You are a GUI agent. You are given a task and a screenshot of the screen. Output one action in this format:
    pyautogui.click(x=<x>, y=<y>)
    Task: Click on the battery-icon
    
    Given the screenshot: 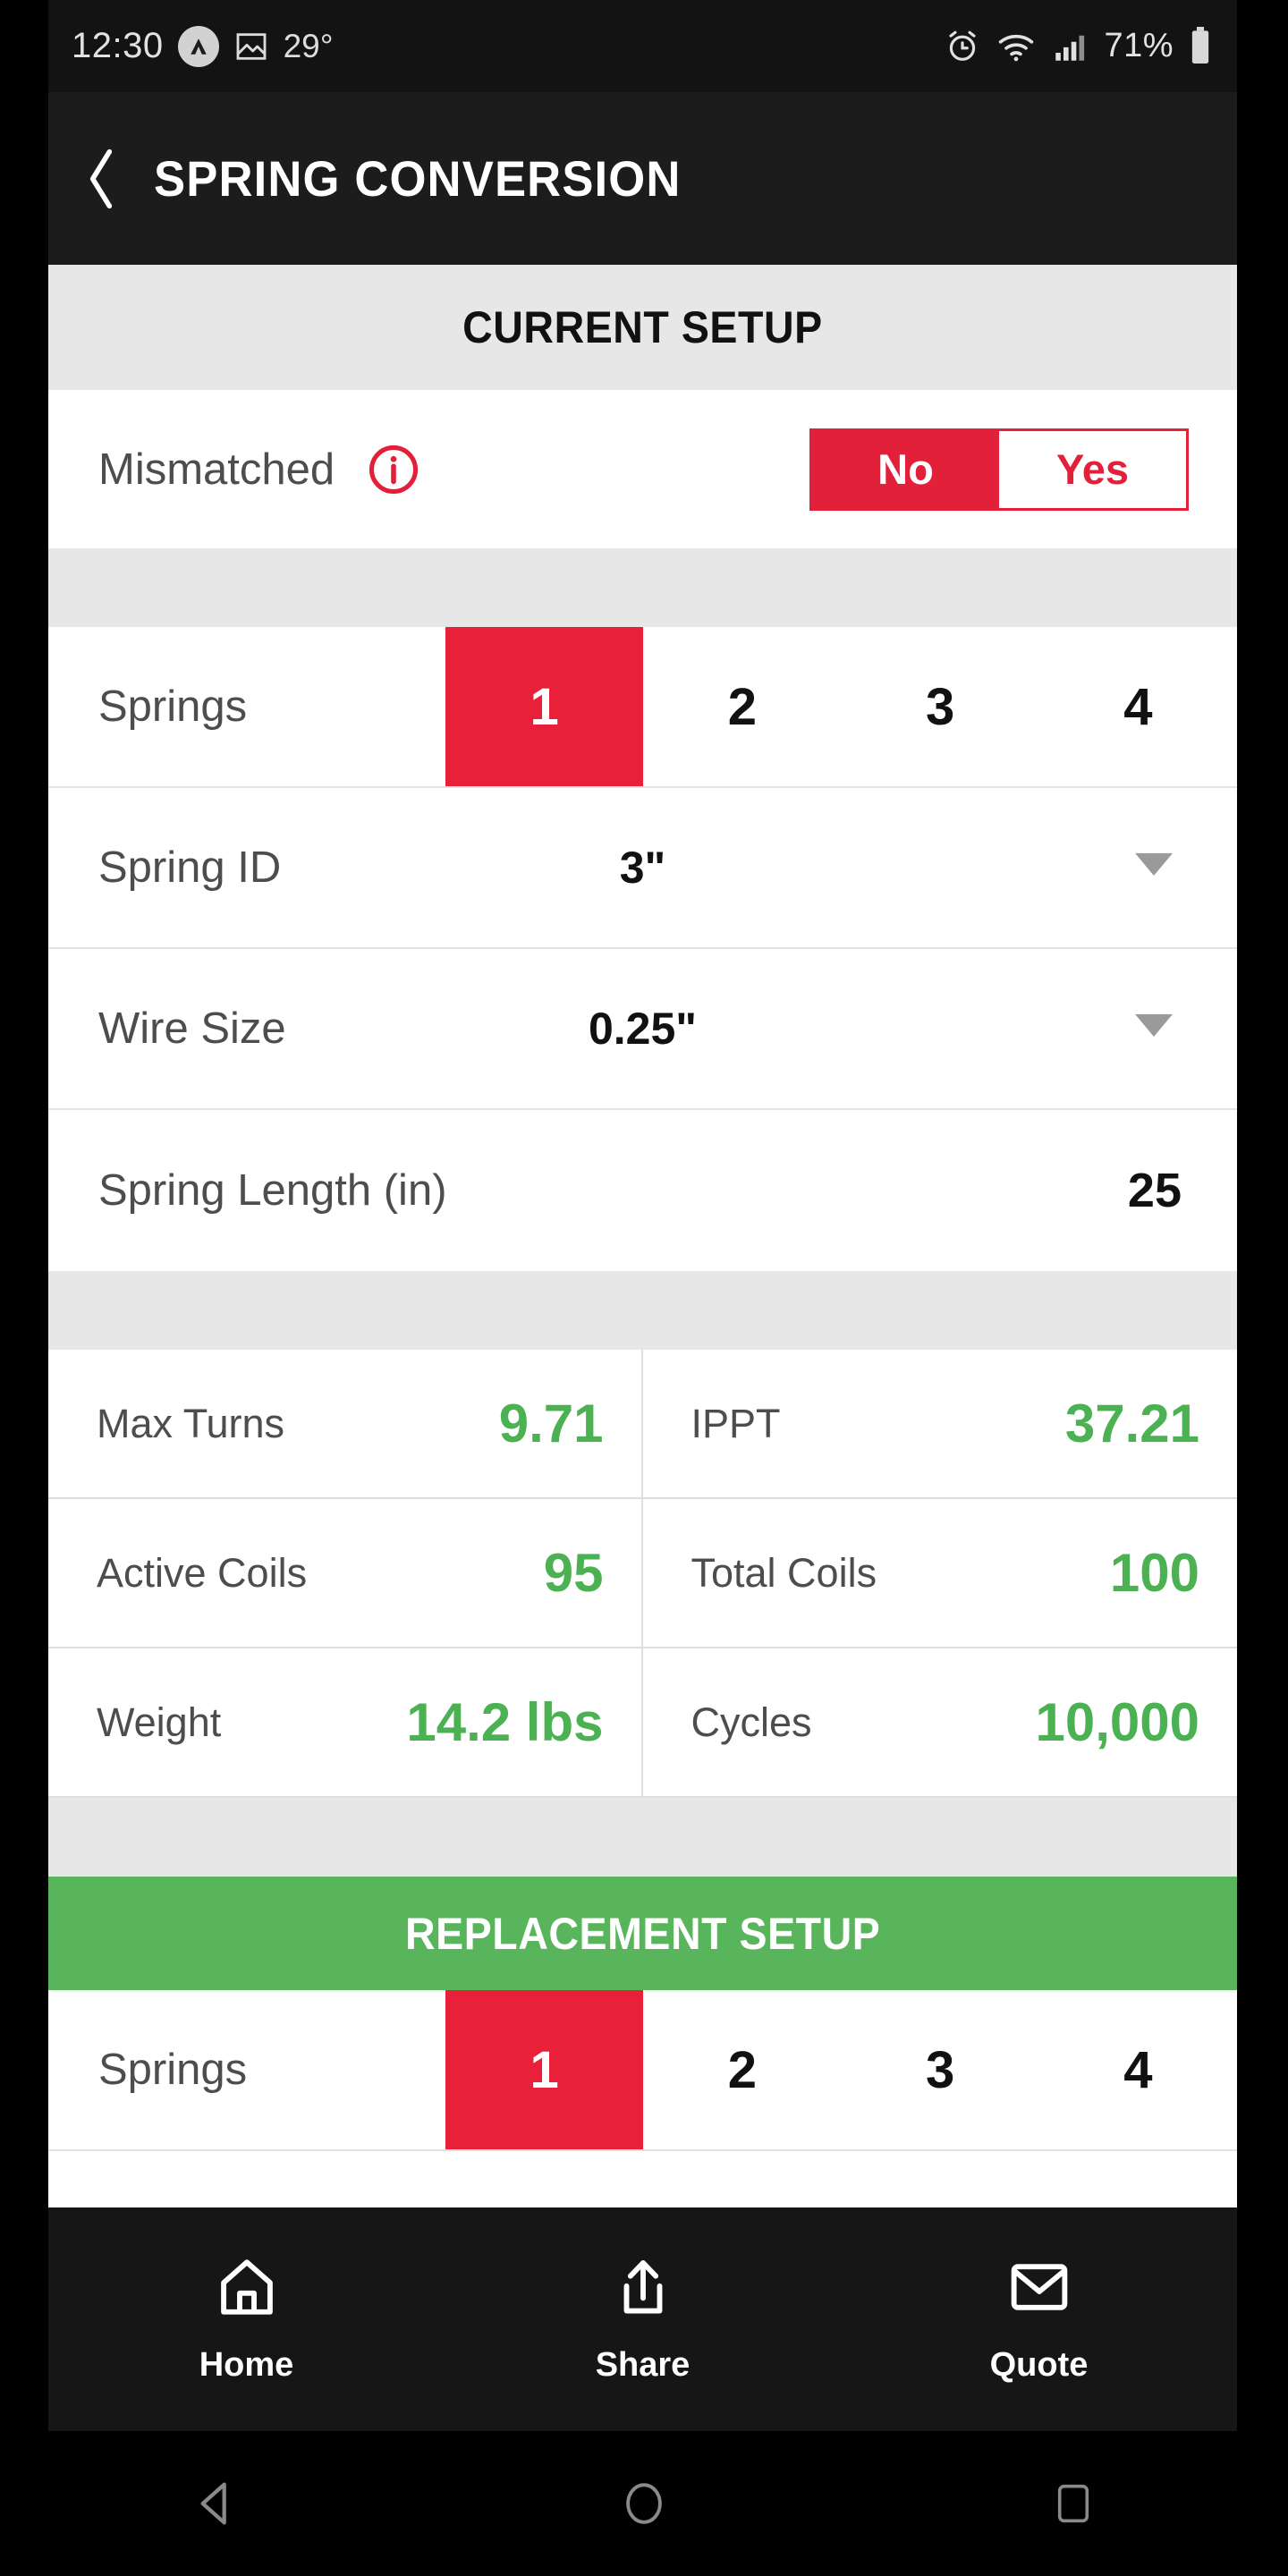 What is the action you would take?
    pyautogui.click(x=1200, y=46)
    